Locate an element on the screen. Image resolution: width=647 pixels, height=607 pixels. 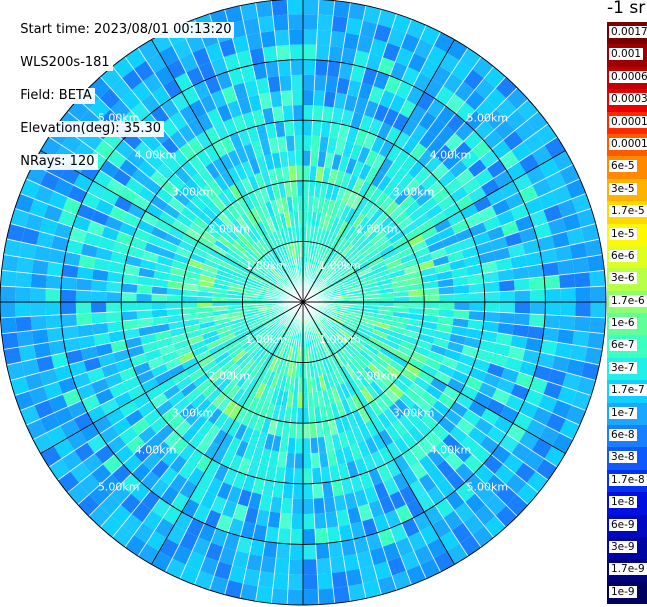
colorbar-tick-label: 1.7e-5 is located at coordinates (628, 211).